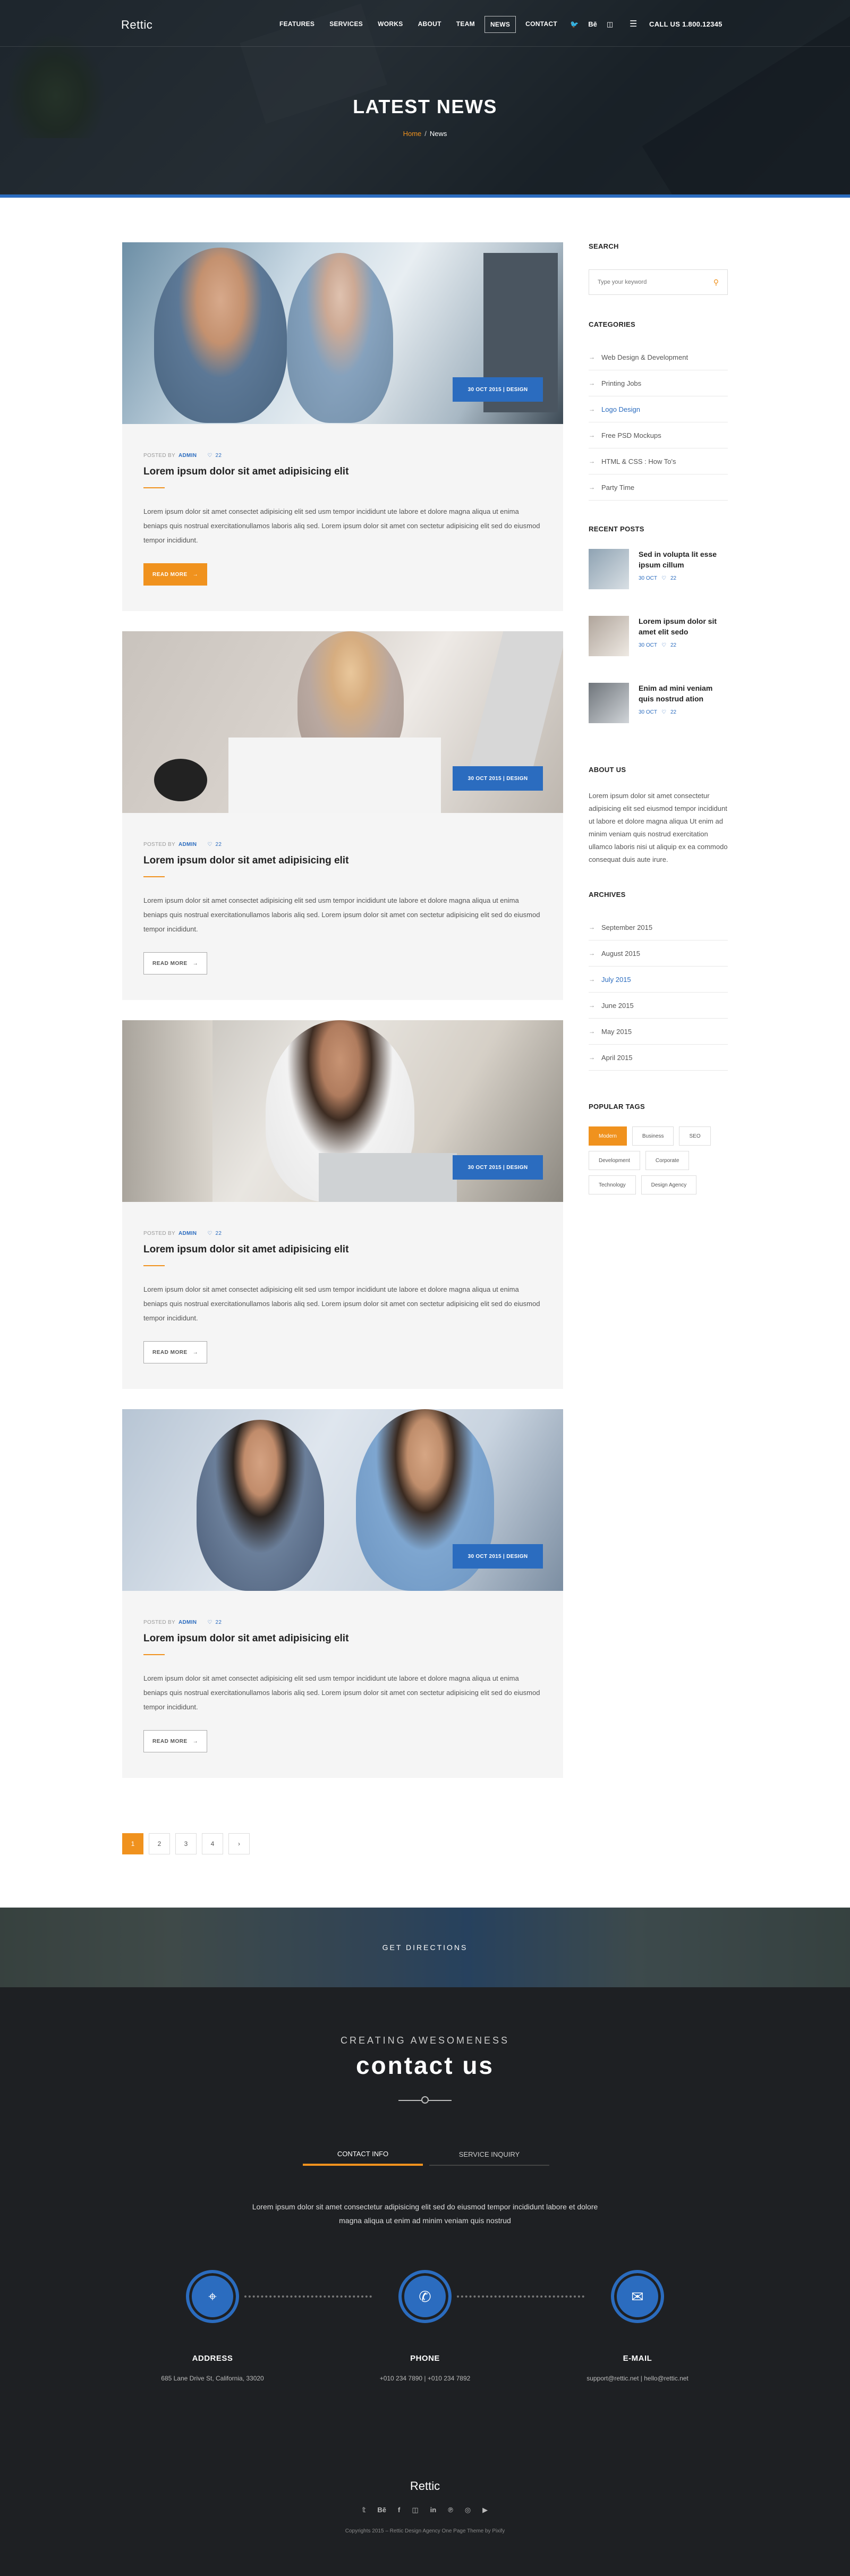 The width and height of the screenshot is (850, 2576). I want to click on category-item: → Printing Jobs, so click(658, 383).